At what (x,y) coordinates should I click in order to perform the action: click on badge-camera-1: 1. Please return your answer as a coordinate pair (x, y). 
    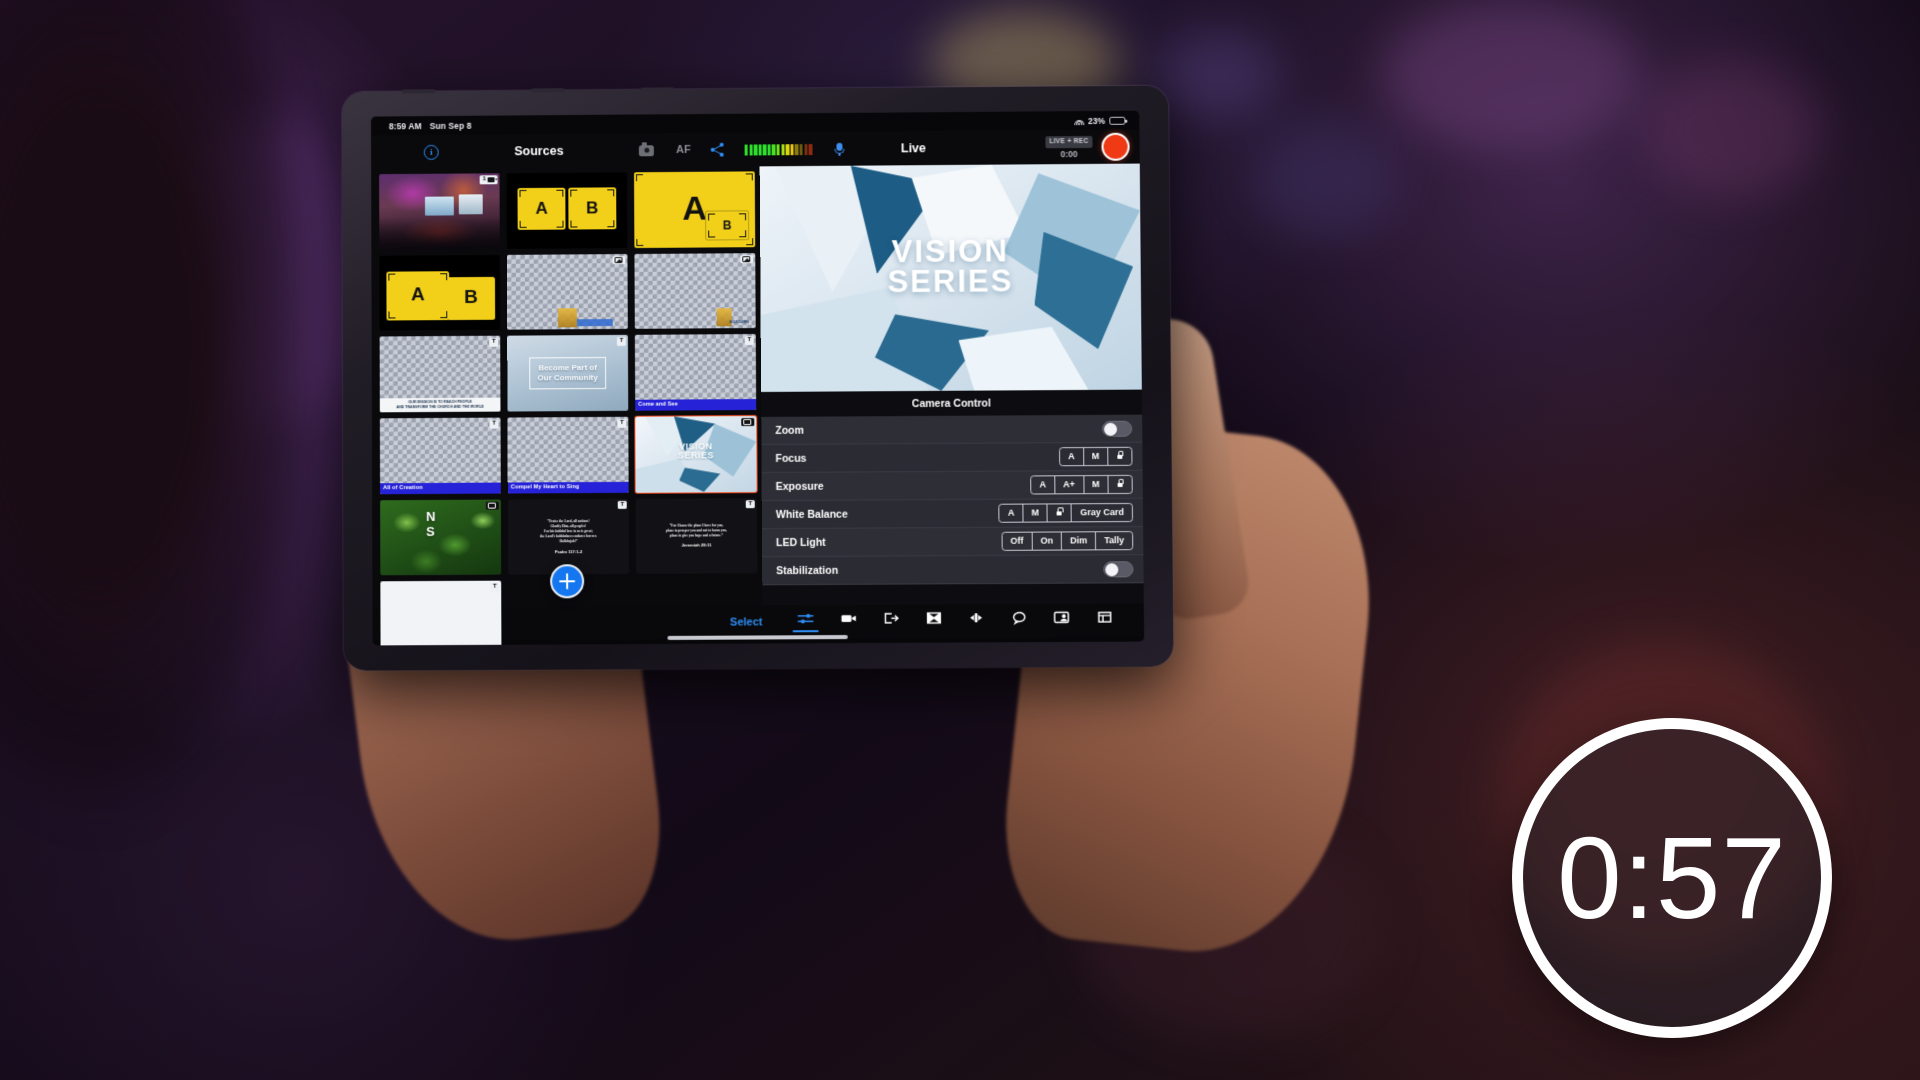
    Looking at the image, I should click on (488, 180).